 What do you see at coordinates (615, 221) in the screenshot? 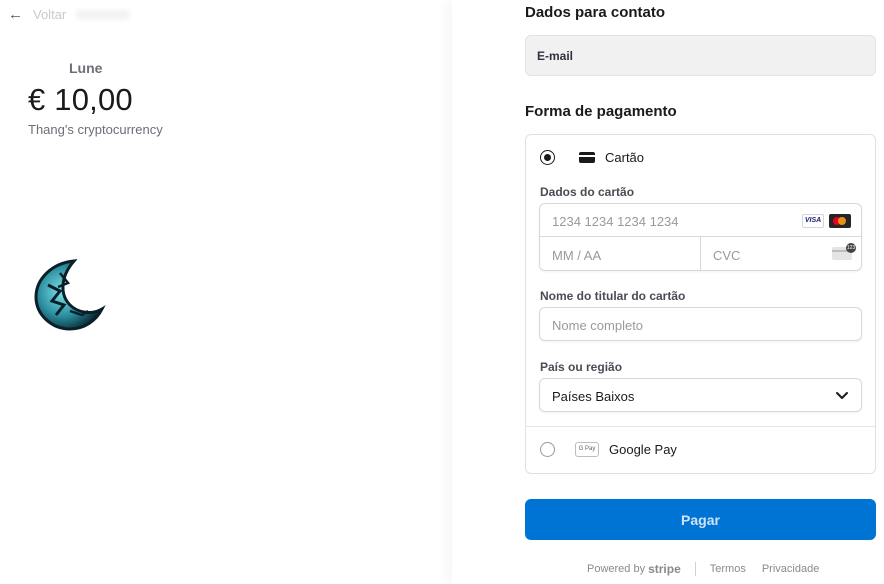
I see `card-number-placeholder: 1234 1234 1234 1234` at bounding box center [615, 221].